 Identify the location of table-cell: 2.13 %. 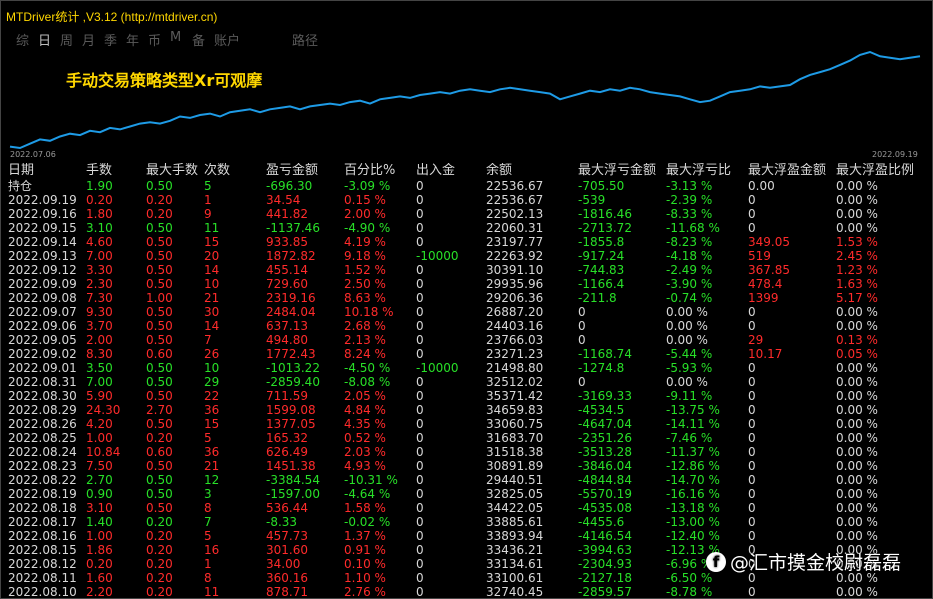
(365, 340).